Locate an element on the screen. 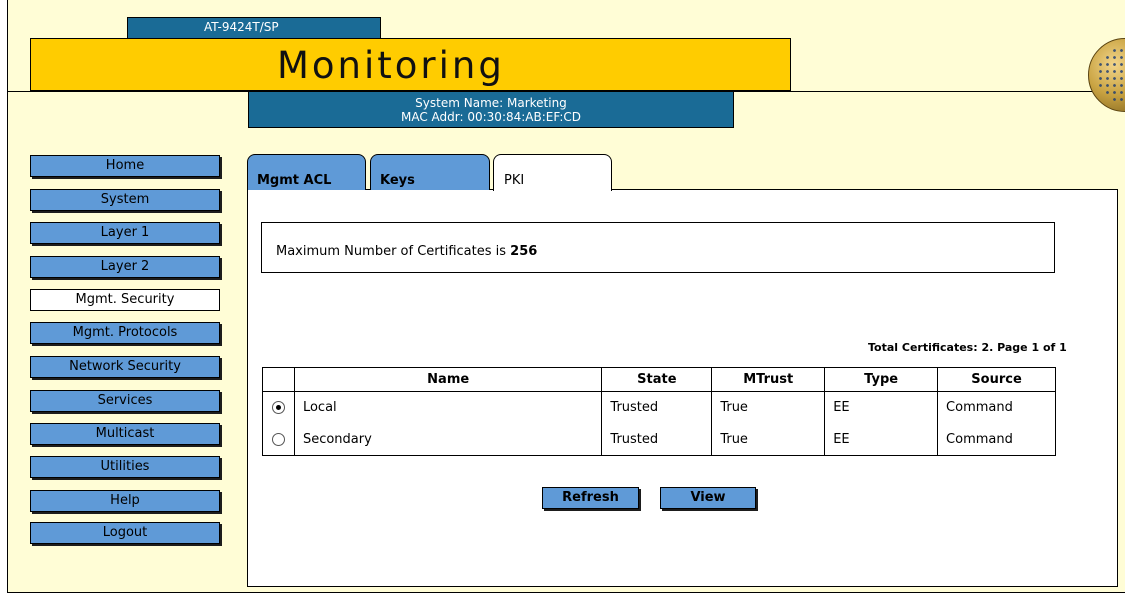 The image size is (1125, 593). column-header-state: State is located at coordinates (657, 379).